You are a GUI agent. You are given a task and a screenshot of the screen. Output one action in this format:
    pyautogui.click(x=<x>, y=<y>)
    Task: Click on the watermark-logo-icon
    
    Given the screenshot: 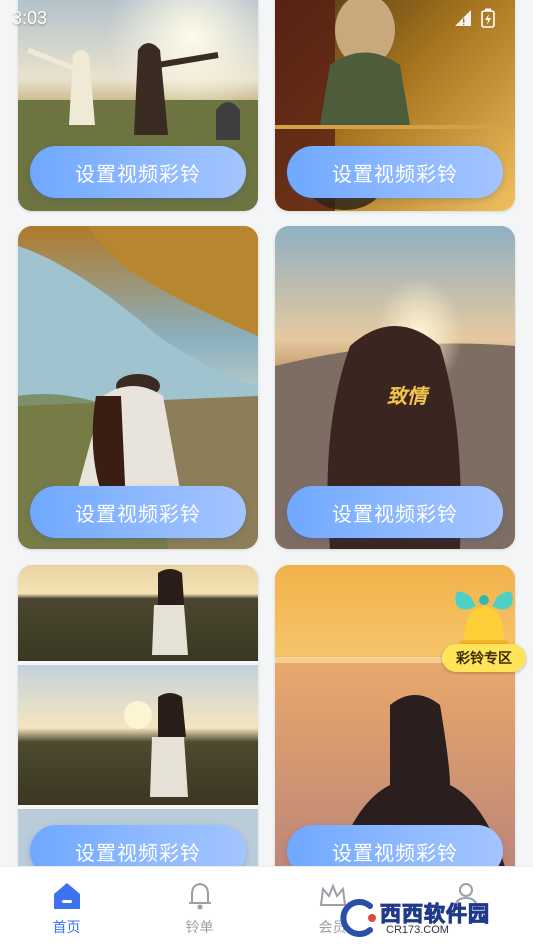 What is the action you would take?
    pyautogui.click(x=358, y=918)
    